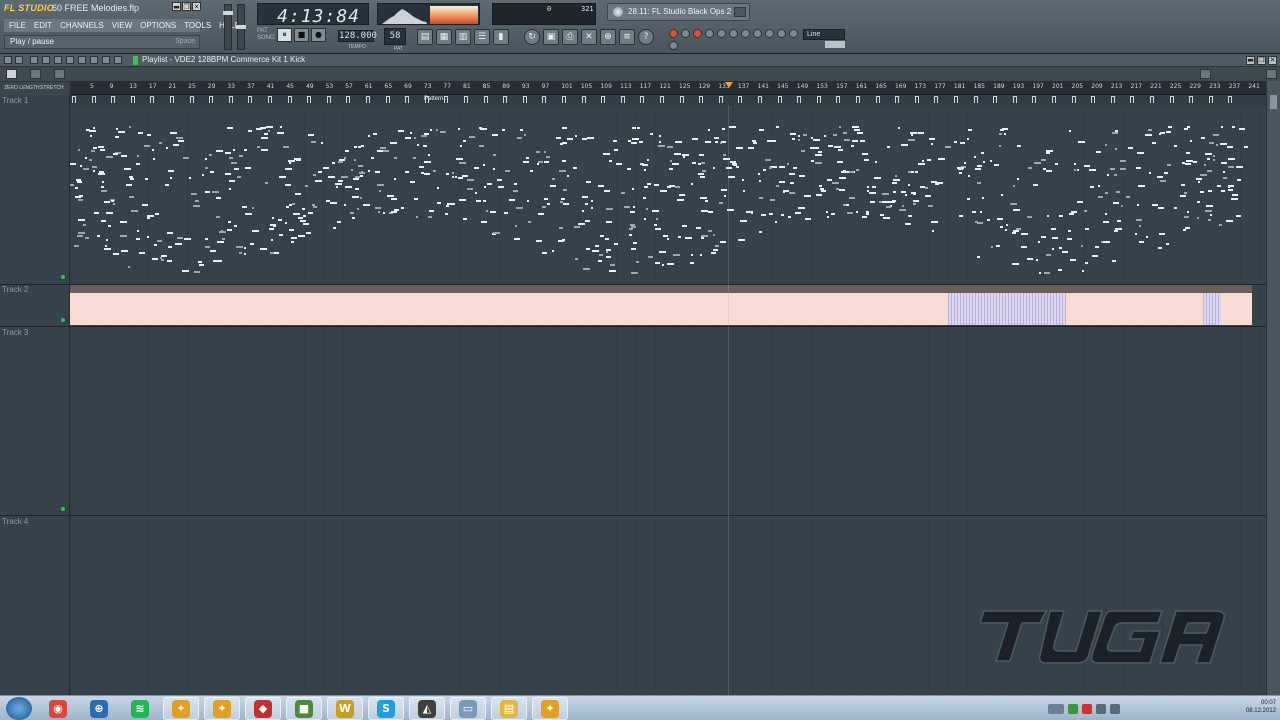 This screenshot has width=1280, height=720. Describe the element at coordinates (176, 6) in the screenshot. I see `minimize-icon: ▬` at that location.